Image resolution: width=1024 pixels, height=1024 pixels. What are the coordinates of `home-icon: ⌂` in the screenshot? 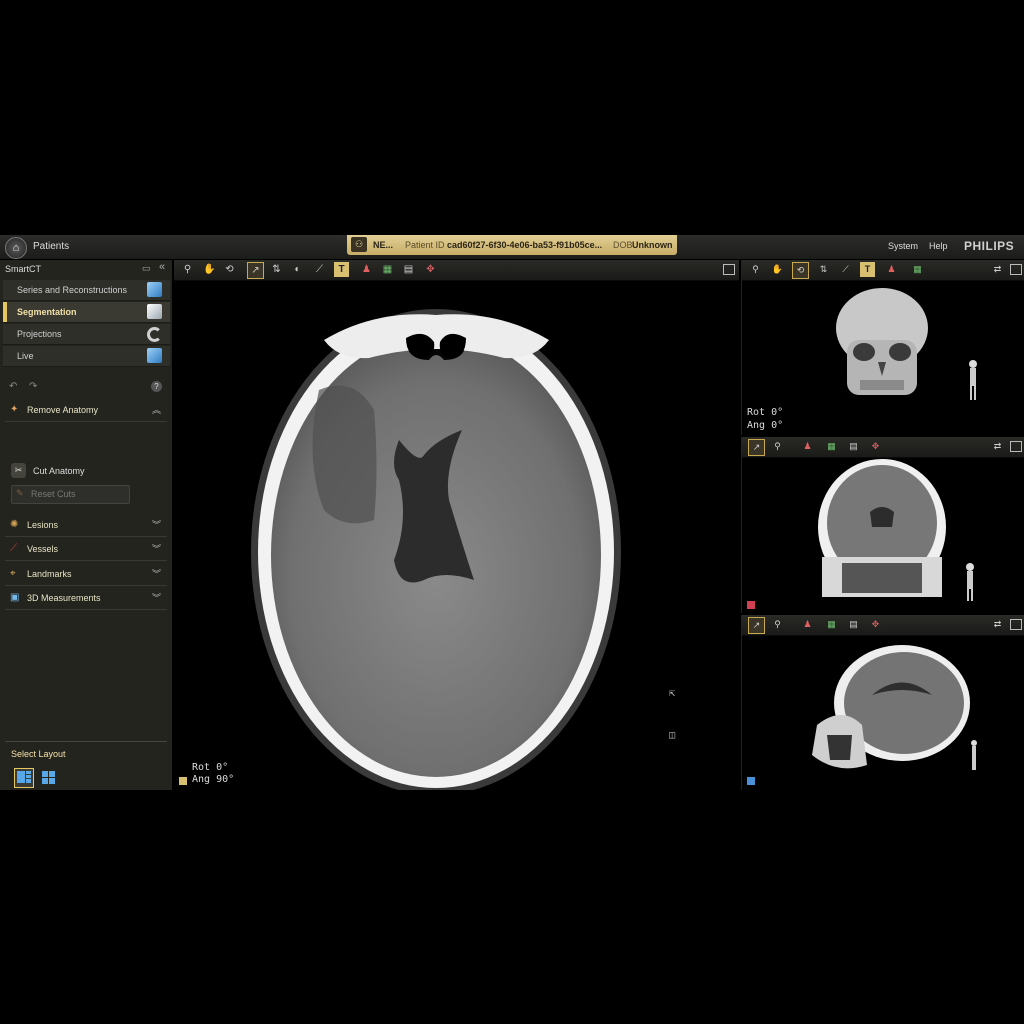 It's located at (16, 248).